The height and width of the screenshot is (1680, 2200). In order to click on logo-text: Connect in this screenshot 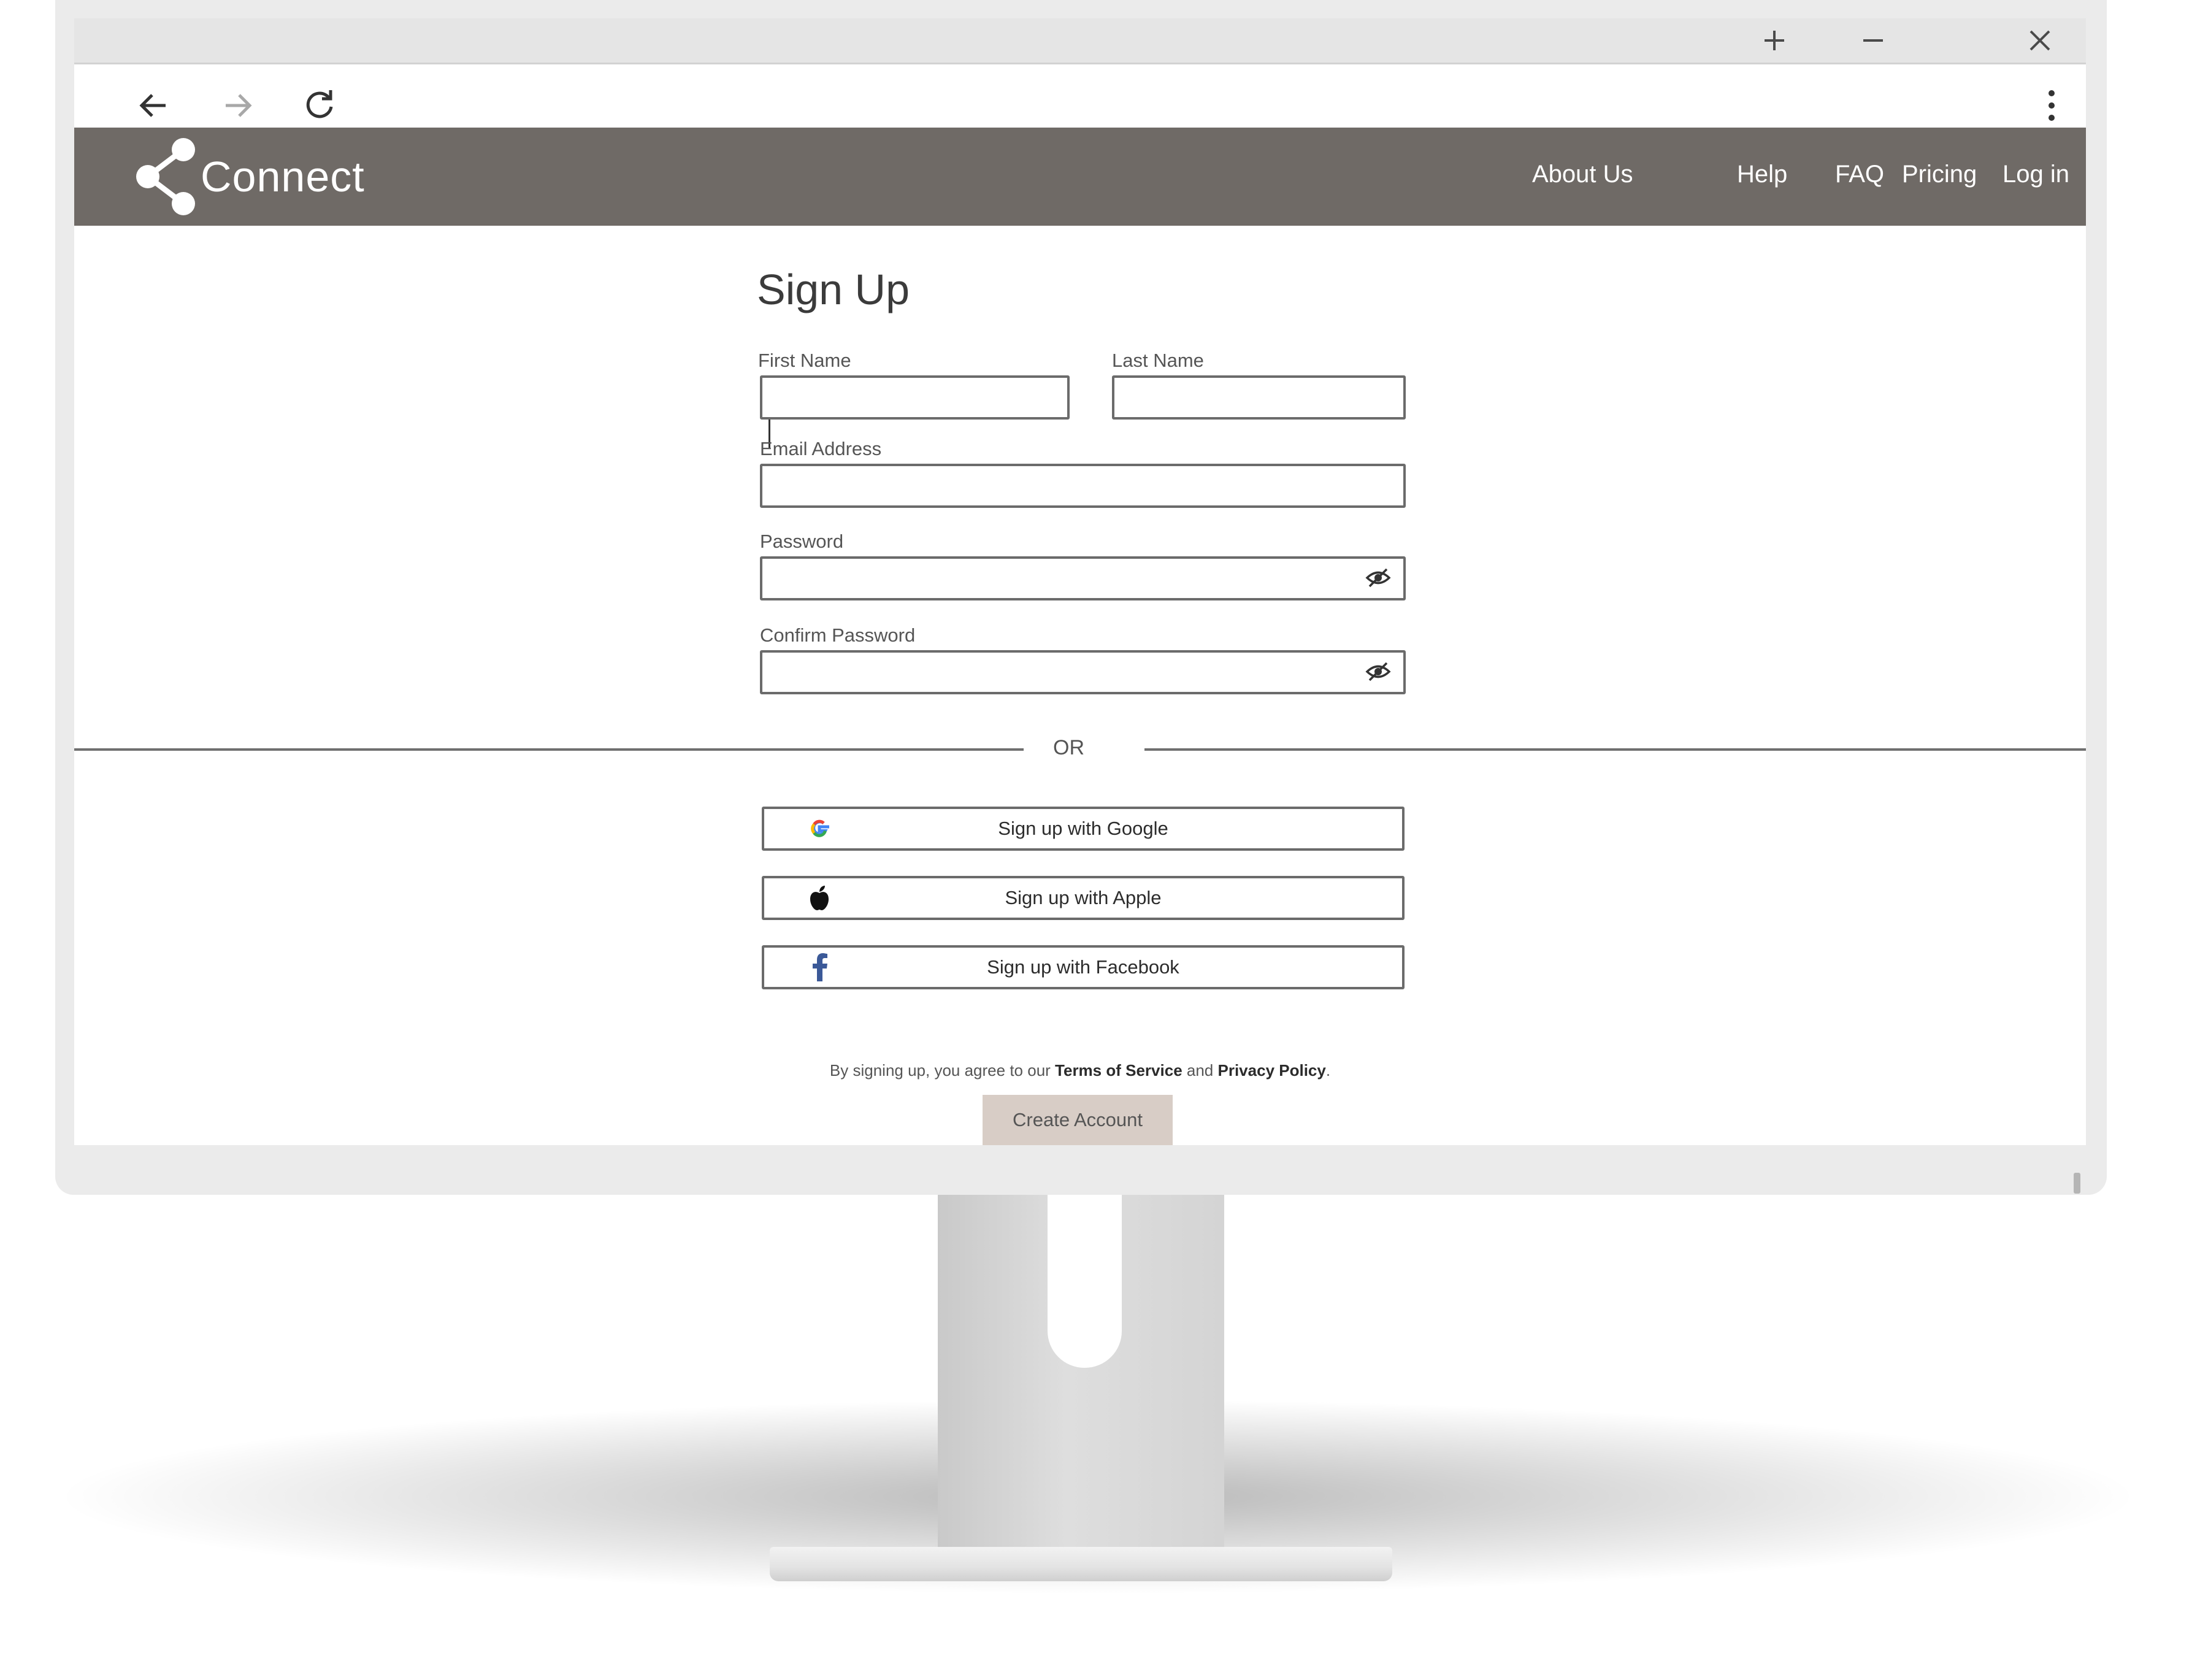, I will do `click(283, 177)`.